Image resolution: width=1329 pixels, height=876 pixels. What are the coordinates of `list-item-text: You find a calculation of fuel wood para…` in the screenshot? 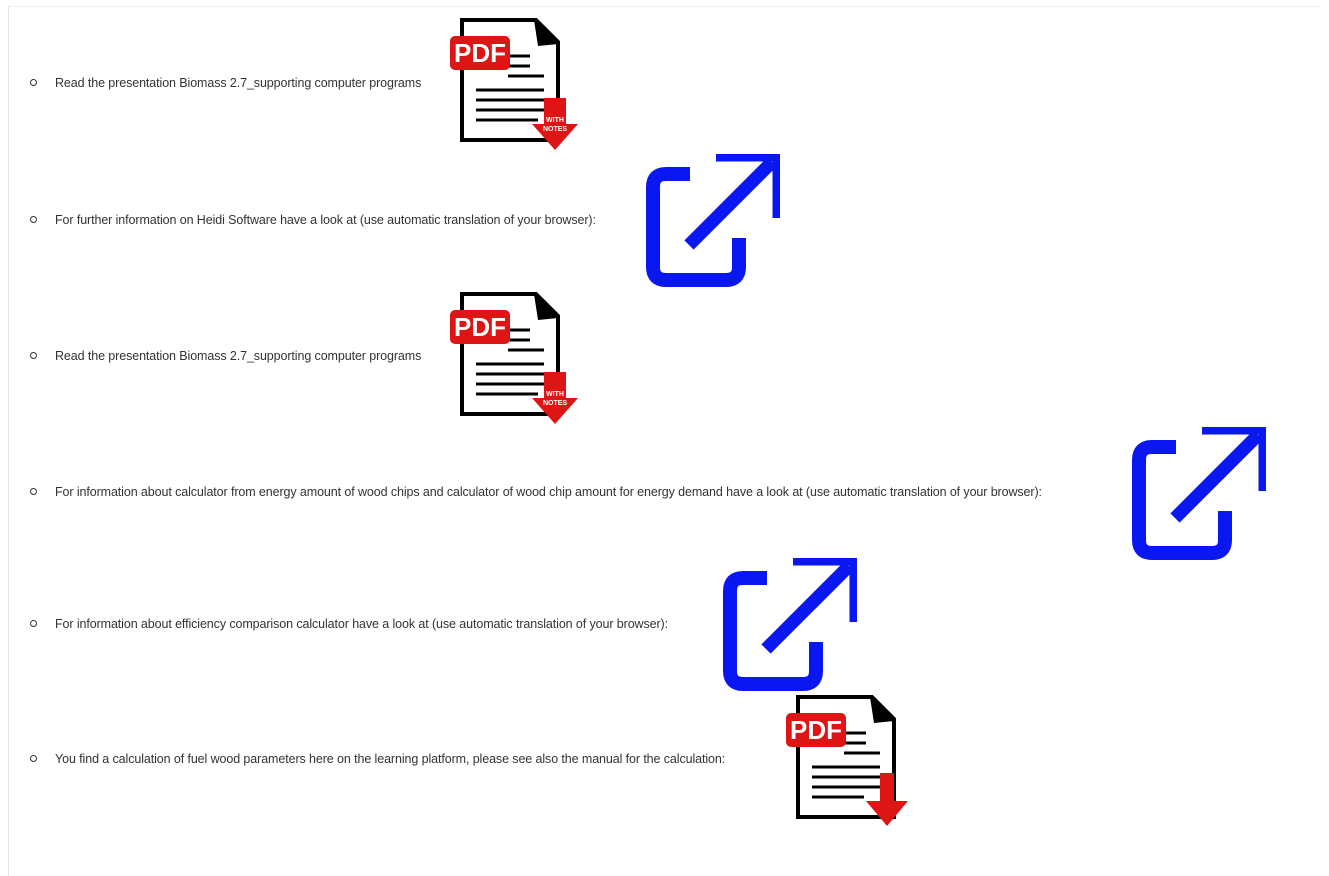 It's located at (390, 759).